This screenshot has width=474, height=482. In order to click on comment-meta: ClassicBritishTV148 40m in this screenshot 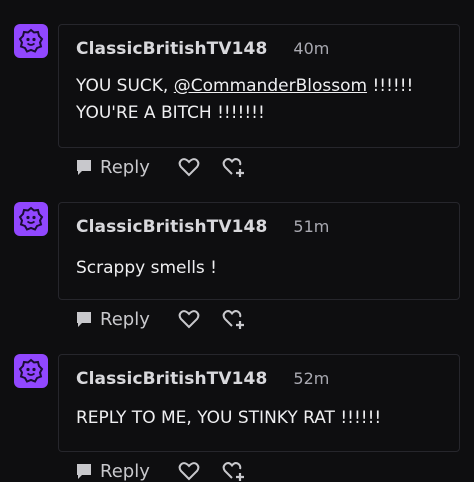, I will do `click(202, 49)`.